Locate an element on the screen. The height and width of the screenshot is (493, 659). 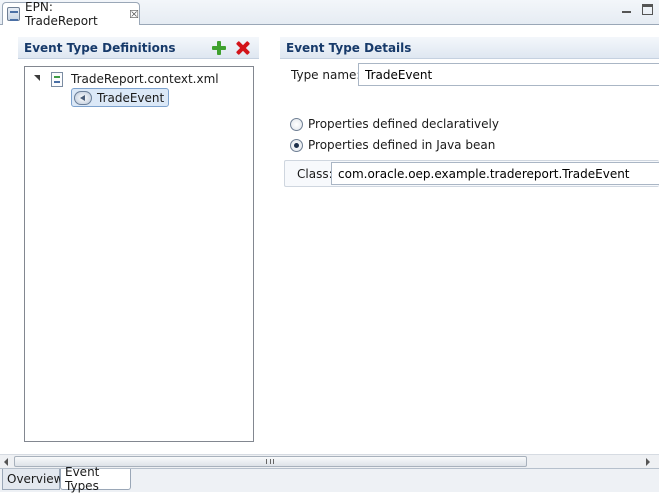
tree-item-label: TradeEvent is located at coordinates (131, 97).